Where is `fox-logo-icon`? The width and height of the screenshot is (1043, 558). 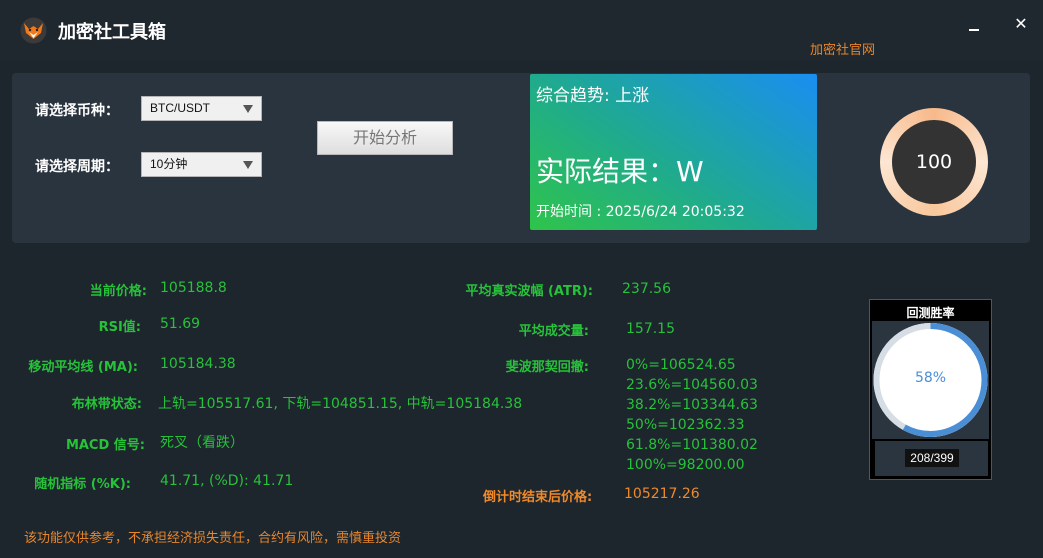 fox-logo-icon is located at coordinates (33, 30).